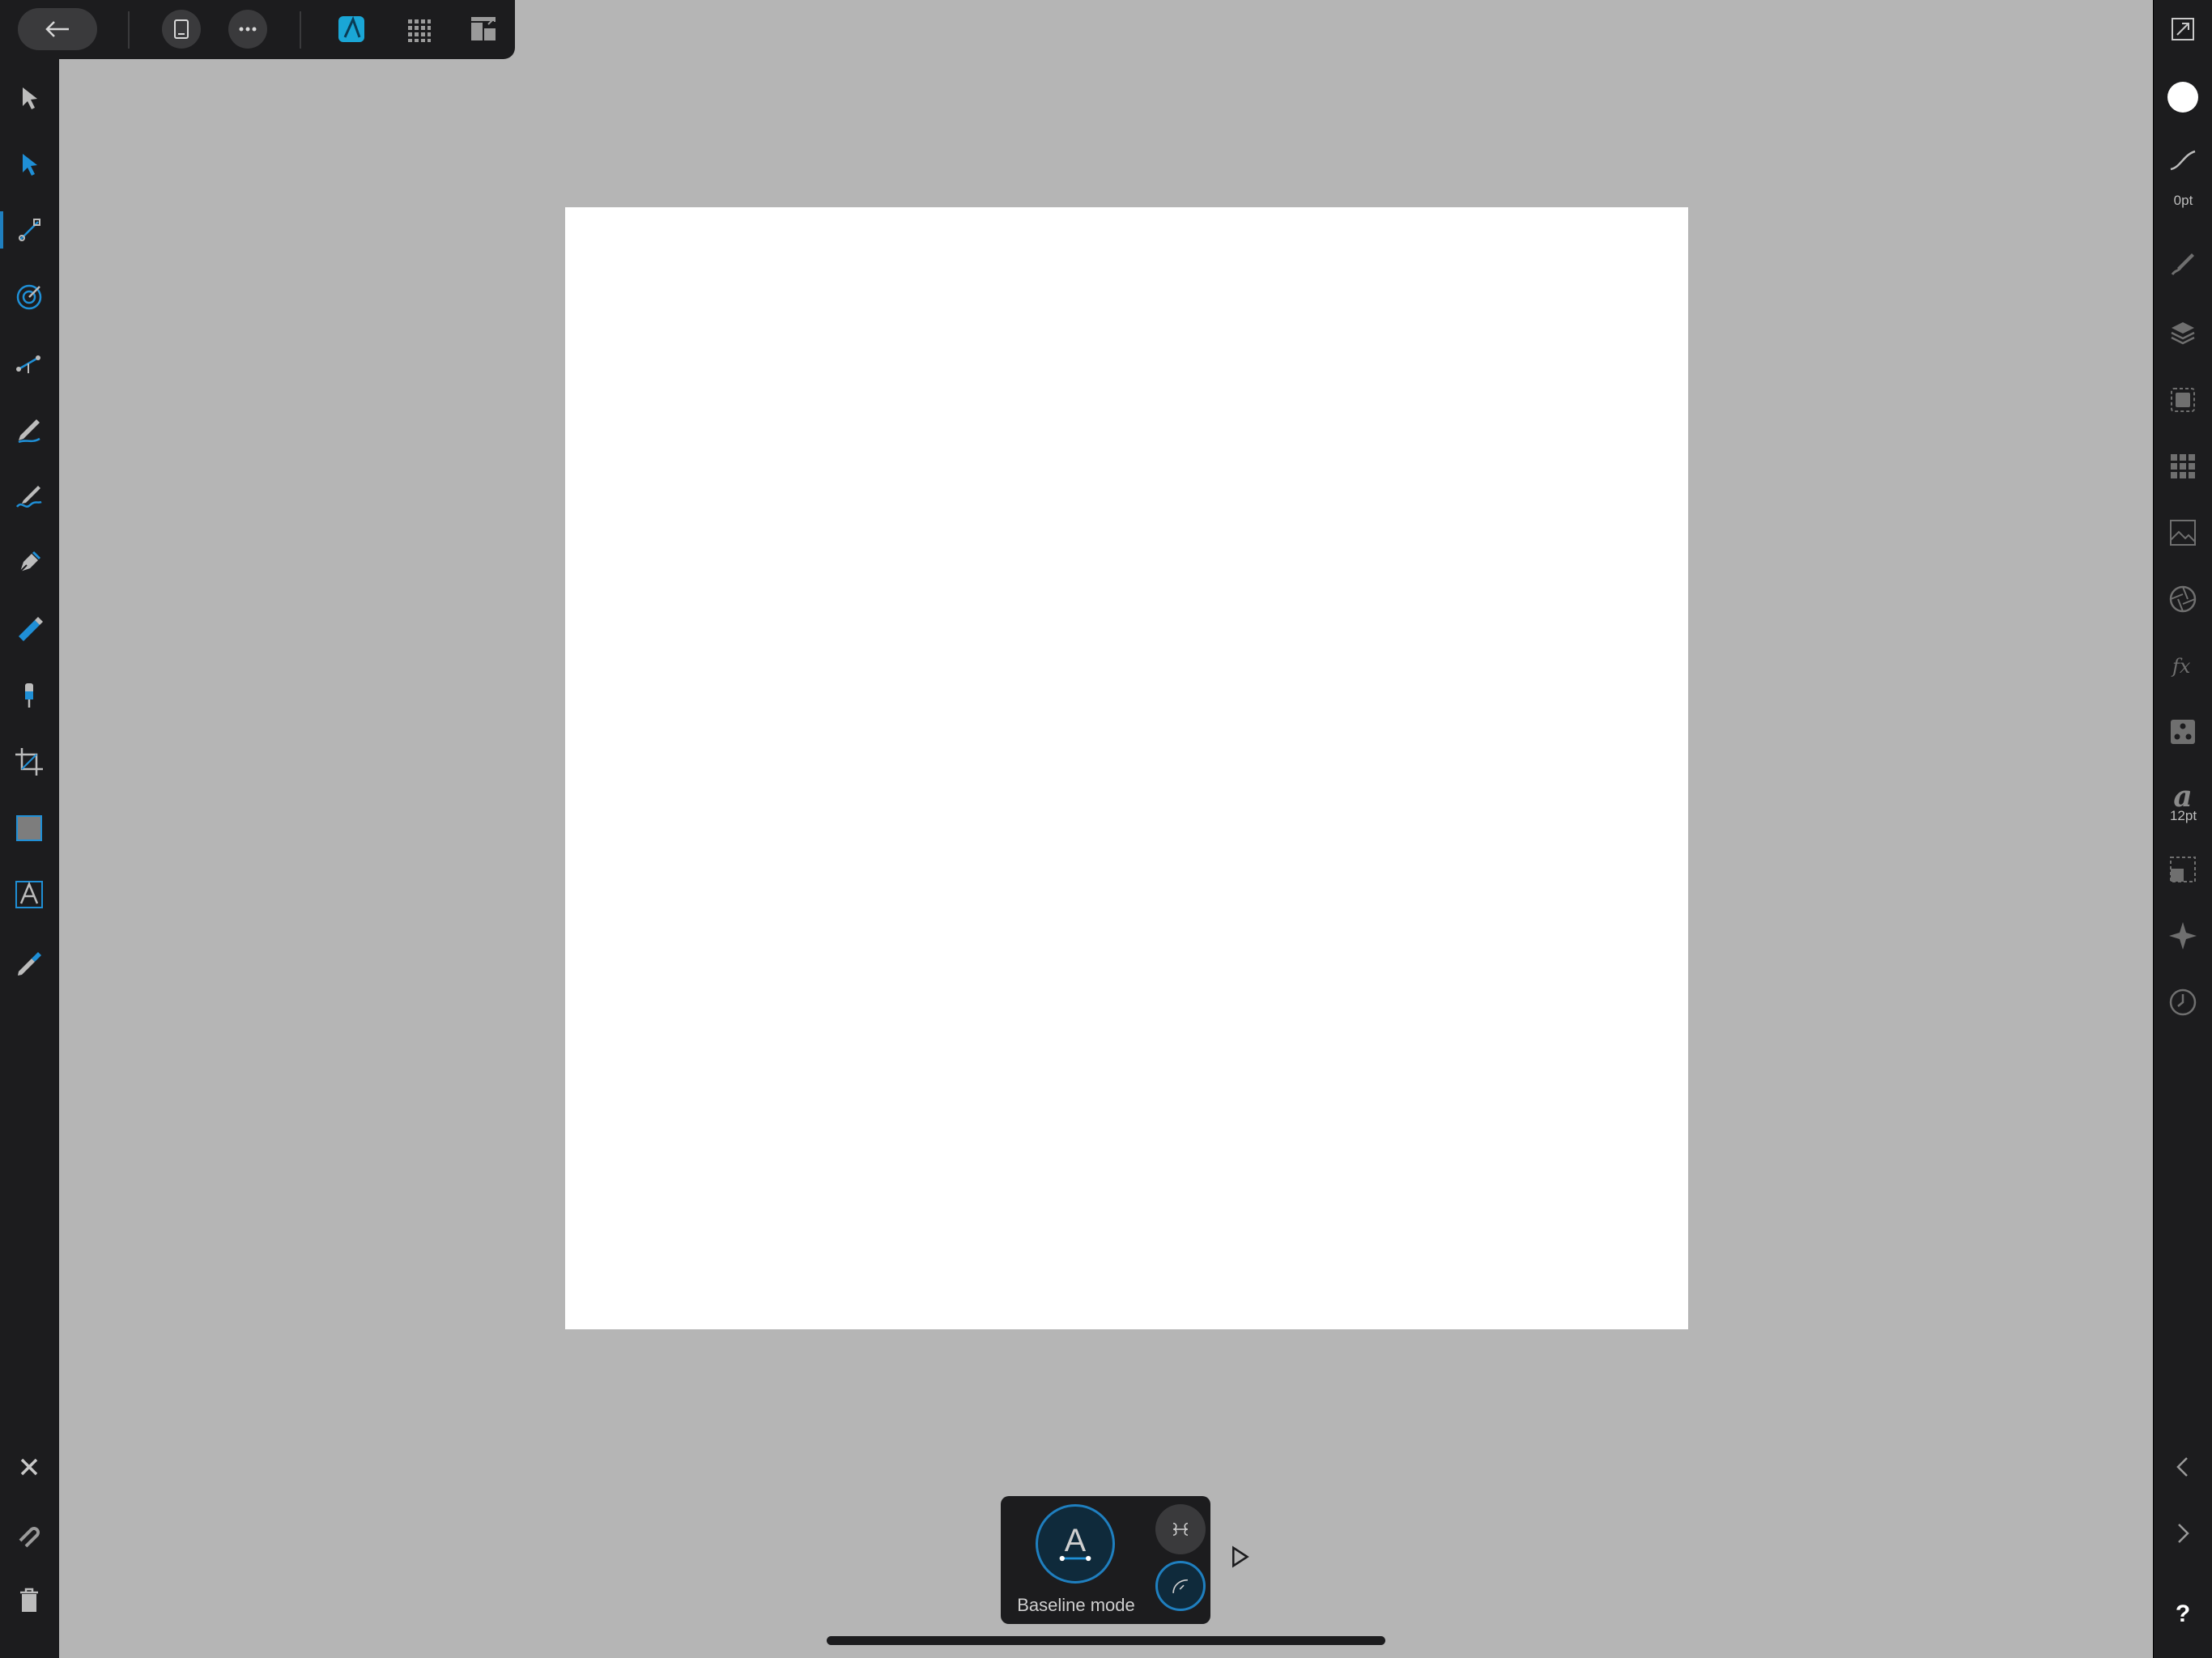 This screenshot has height=1658, width=2212. I want to click on move-tool-icon, so click(30, 98).